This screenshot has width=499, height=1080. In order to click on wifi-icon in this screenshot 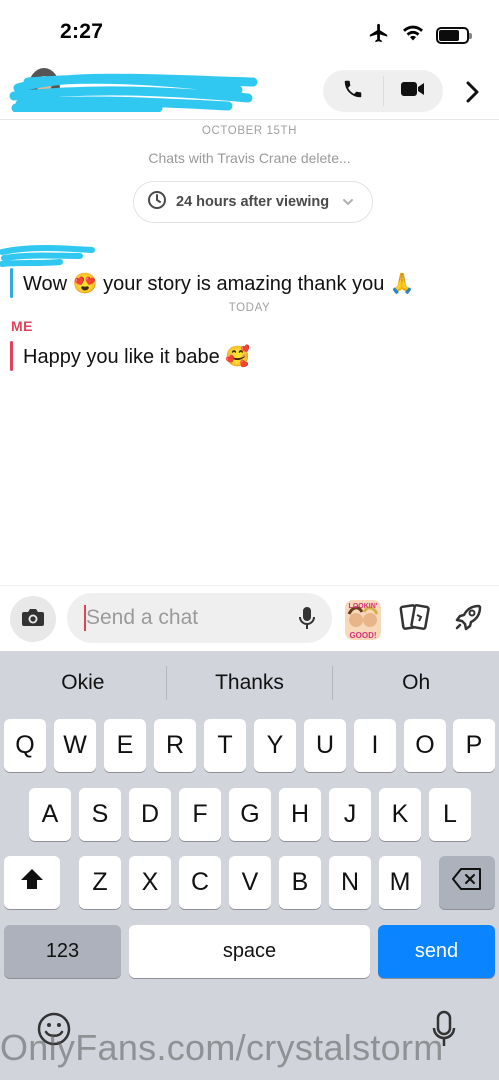, I will do `click(413, 35)`.